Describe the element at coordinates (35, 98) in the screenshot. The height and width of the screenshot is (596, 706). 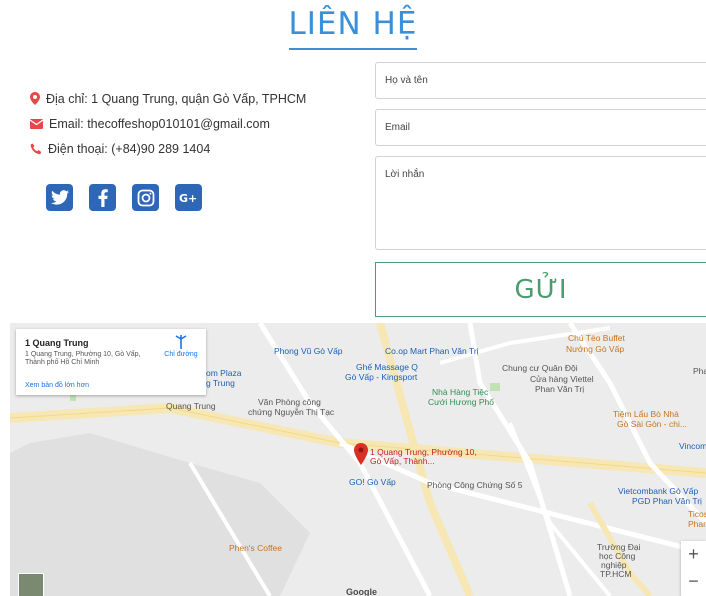
I see `location-pin-icon` at that location.